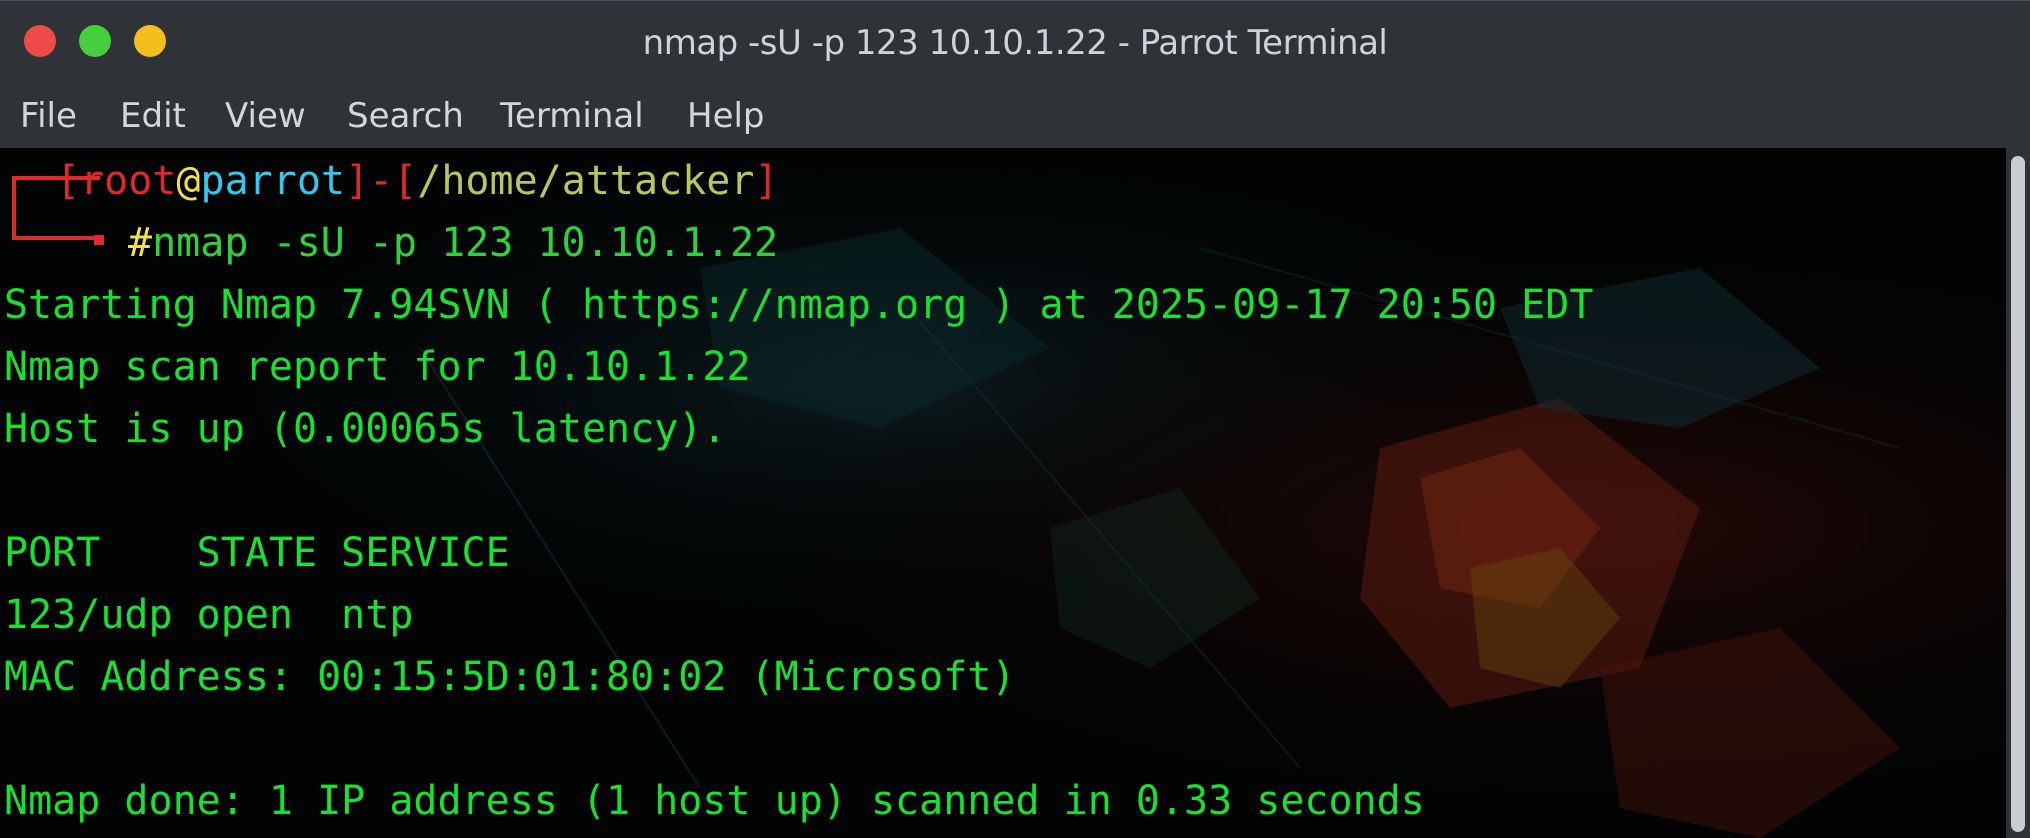 This screenshot has height=838, width=2030. Describe the element at coordinates (140, 243) in the screenshot. I see `prompt-hash: #` at that location.